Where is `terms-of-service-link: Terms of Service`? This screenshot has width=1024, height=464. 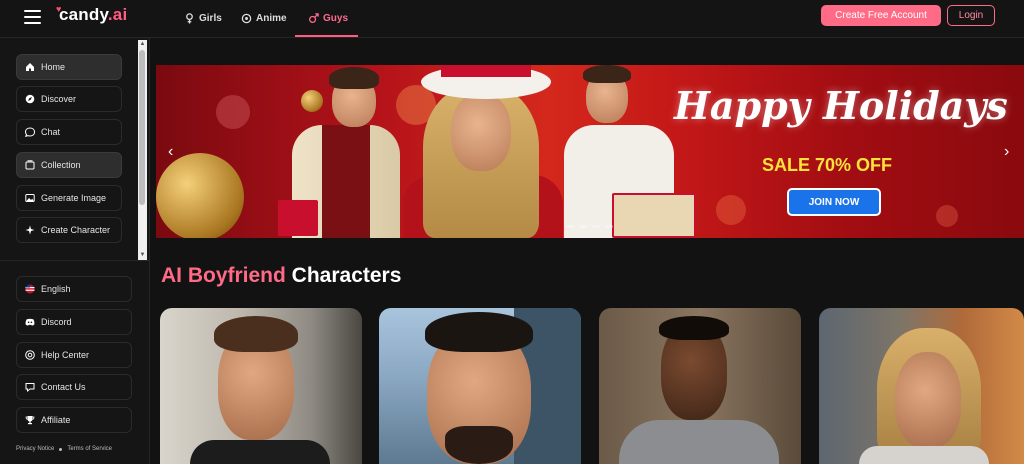 terms-of-service-link: Terms of Service is located at coordinates (89, 449).